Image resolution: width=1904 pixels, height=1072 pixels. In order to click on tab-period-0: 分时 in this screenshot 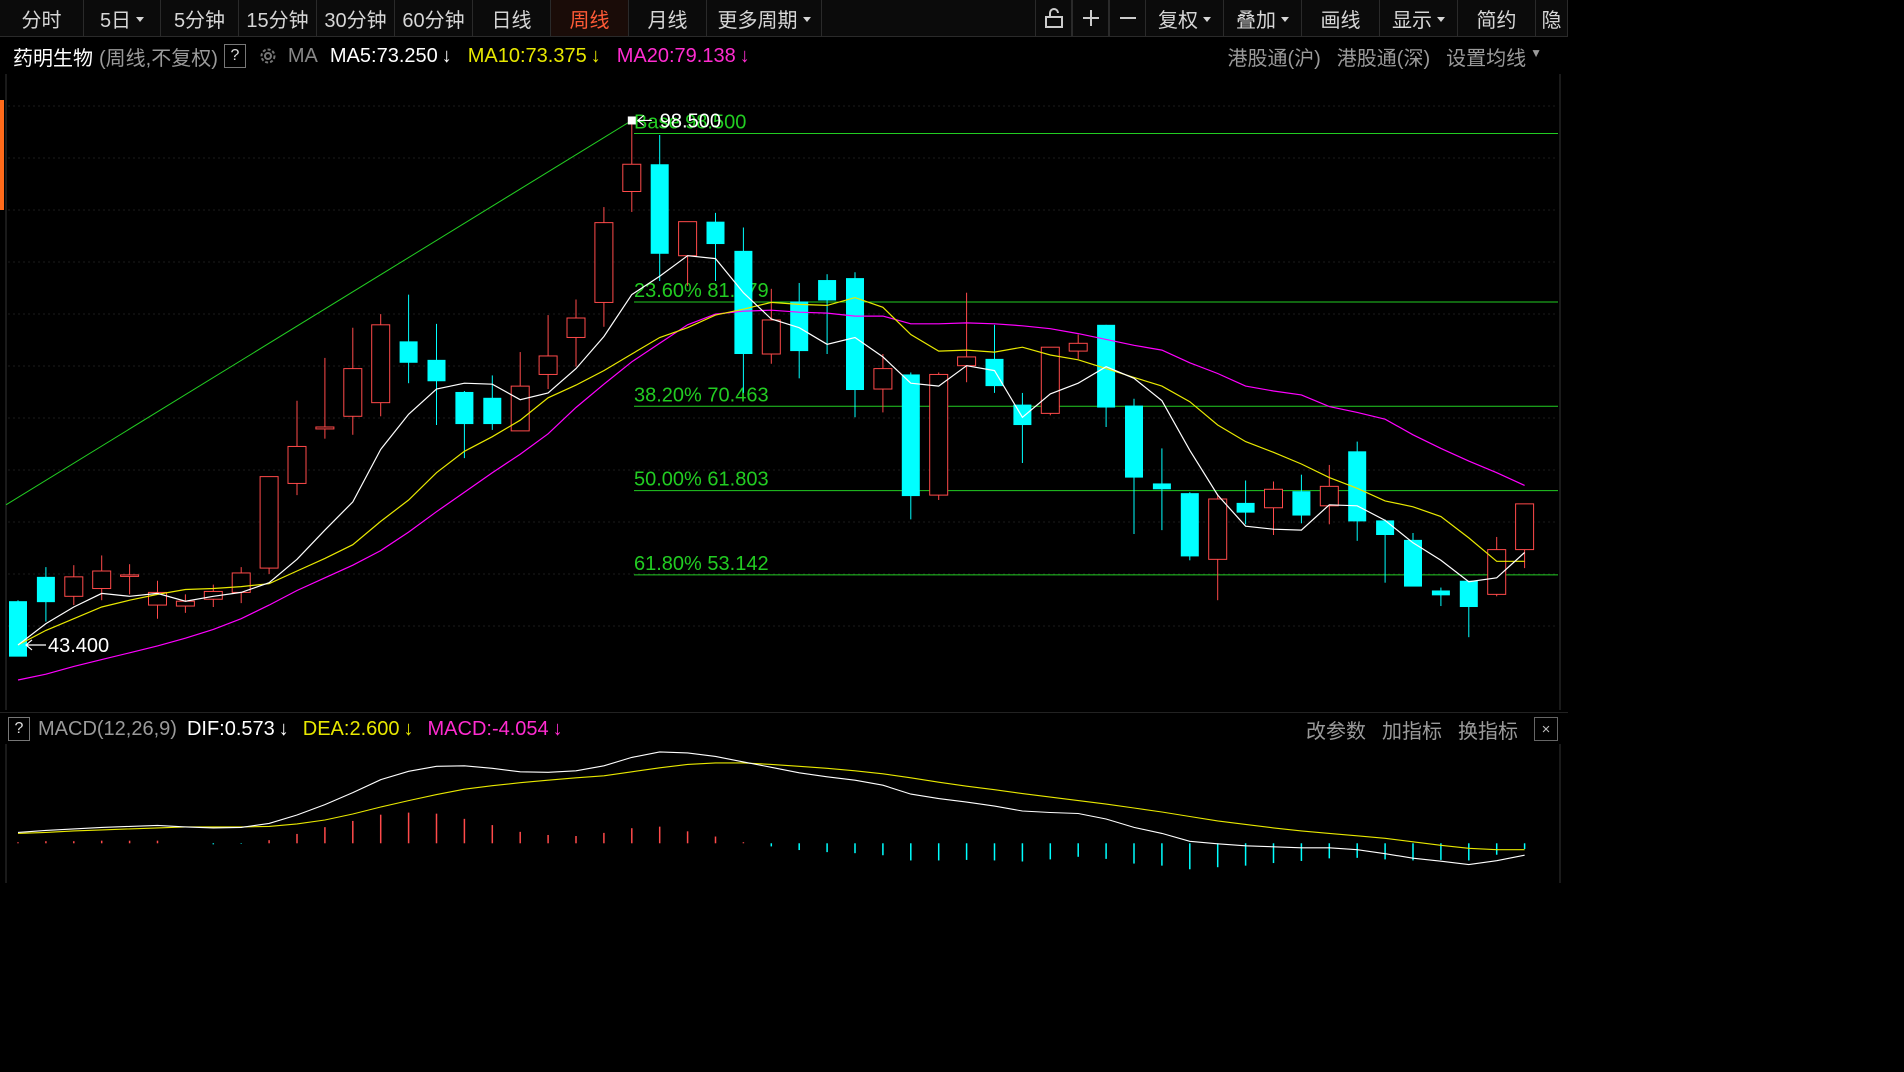, I will do `click(42, 18)`.